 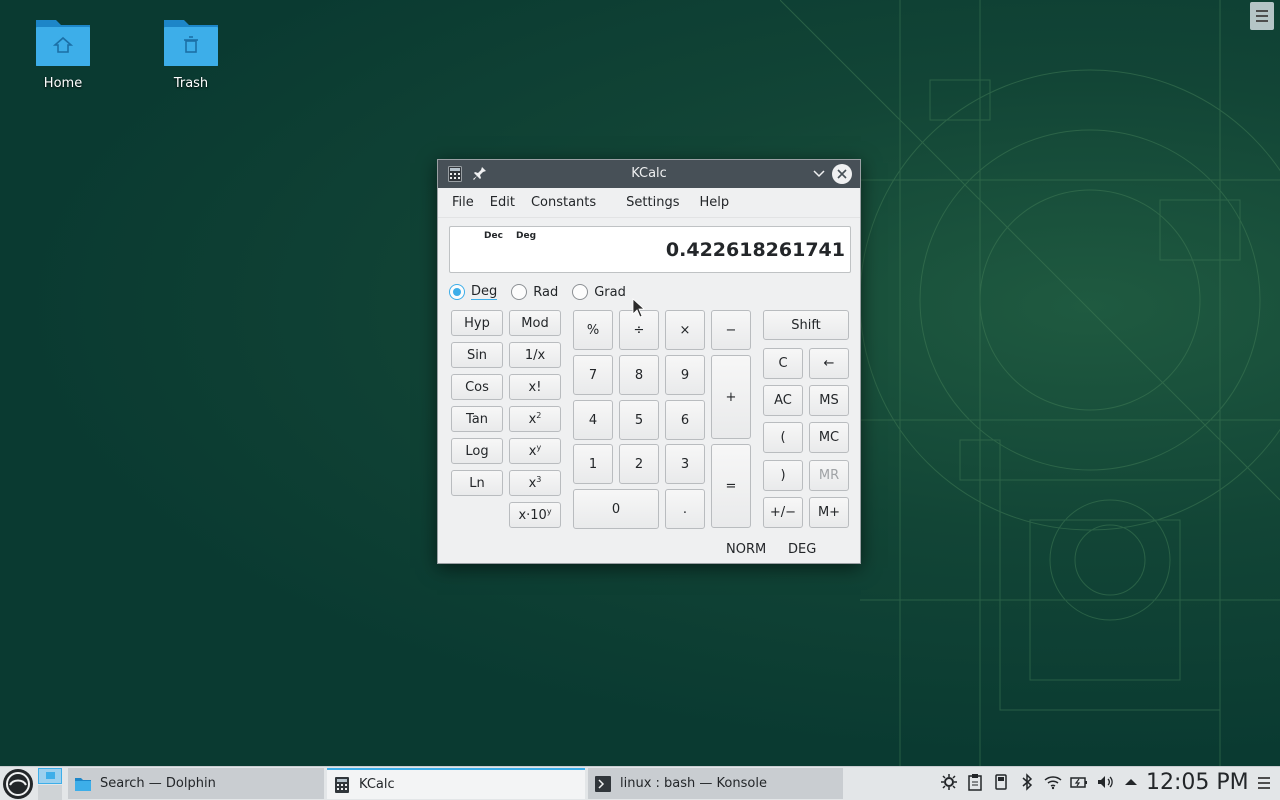 I want to click on clipboard-icon, so click(x=975, y=782).